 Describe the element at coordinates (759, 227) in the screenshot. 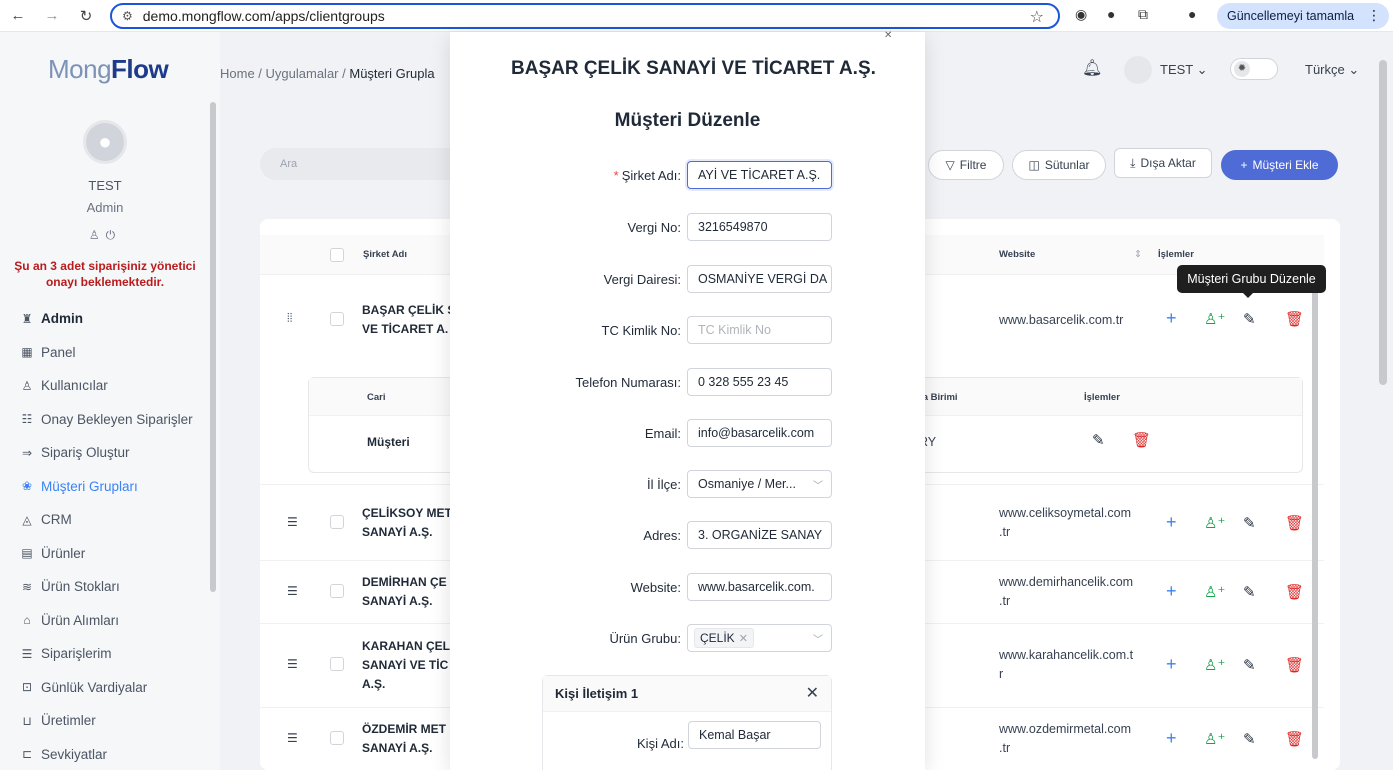

I see `field-input-vergi-no: 3216549870` at that location.